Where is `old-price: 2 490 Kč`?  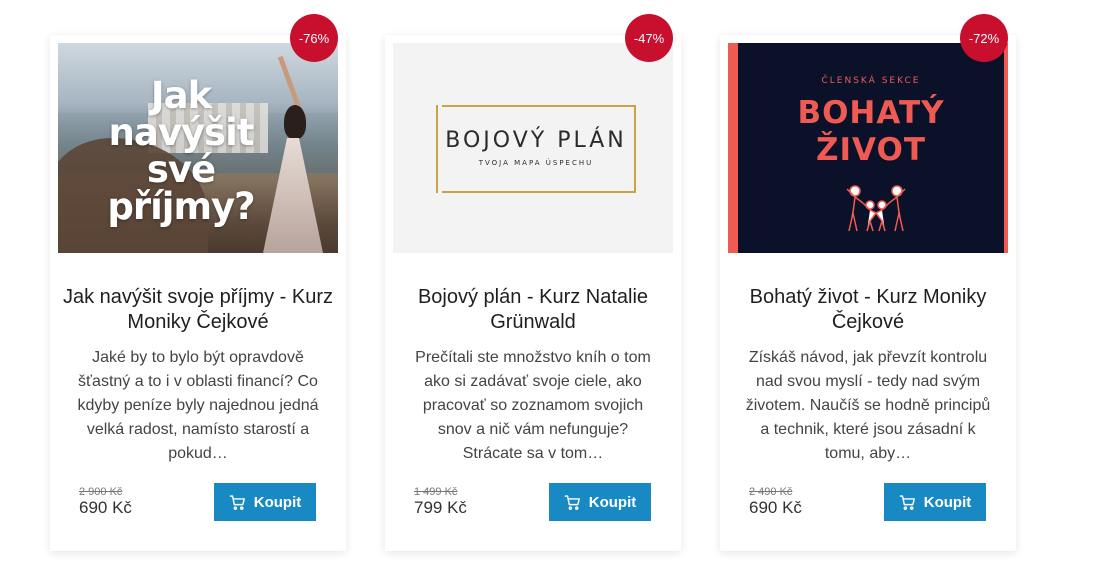
old-price: 2 490 Kč is located at coordinates (771, 492).